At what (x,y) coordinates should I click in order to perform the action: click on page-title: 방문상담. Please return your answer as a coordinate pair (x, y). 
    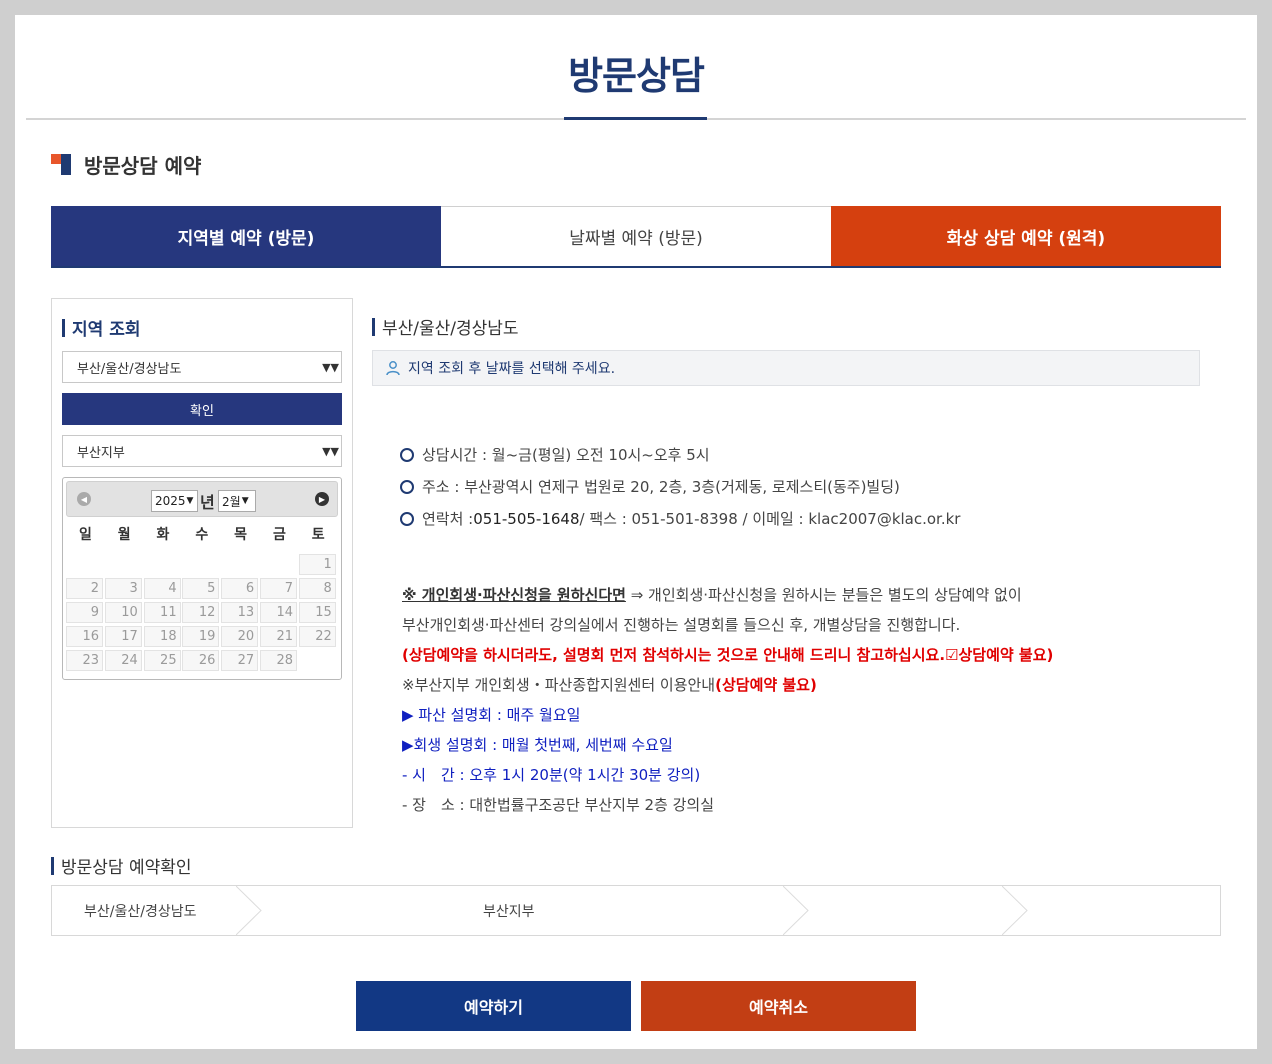
    Looking at the image, I should click on (636, 76).